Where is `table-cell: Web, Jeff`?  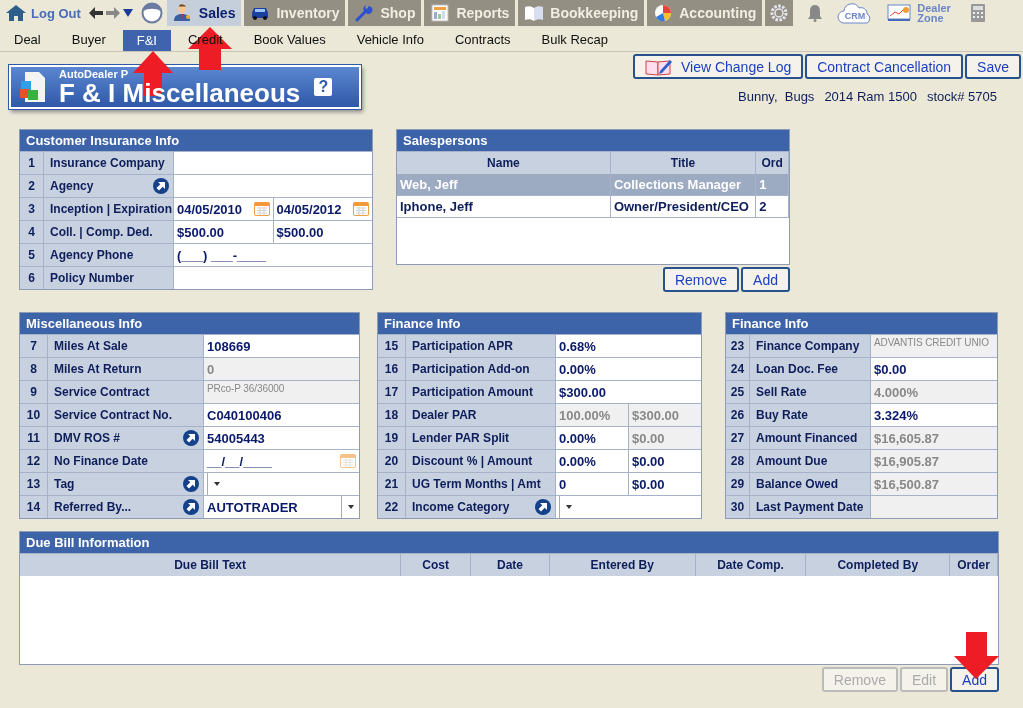
table-cell: Web, Jeff is located at coordinates (429, 184).